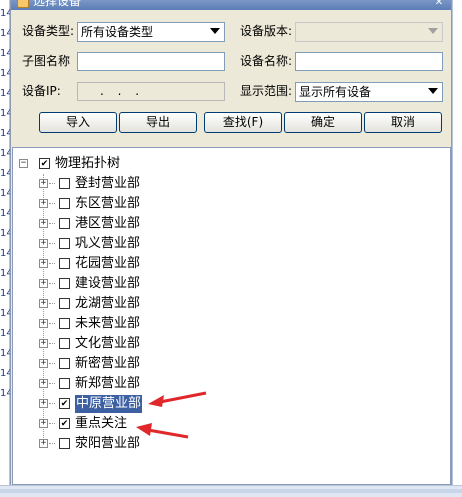 This screenshot has height=497, width=462. What do you see at coordinates (439, 4) in the screenshot?
I see `close-icon: ✕` at bounding box center [439, 4].